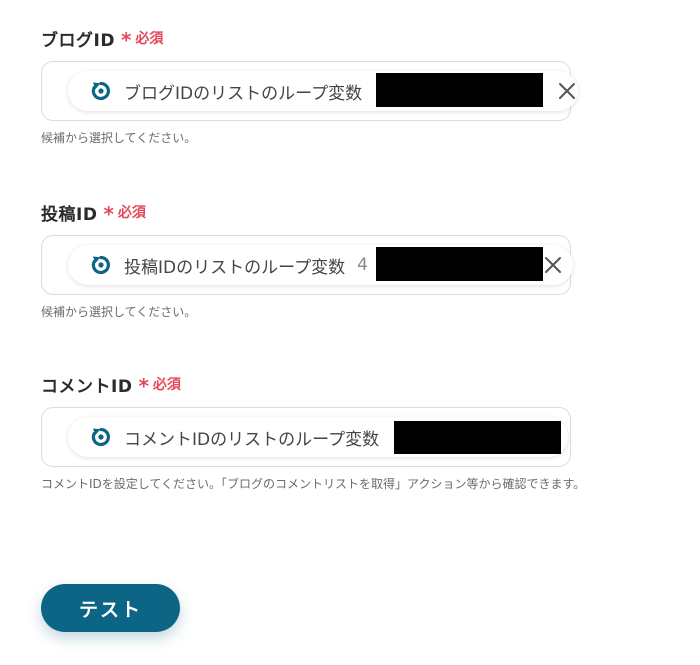 Image resolution: width=700 pixels, height=665 pixels. Describe the element at coordinates (69, 214) in the screenshot. I see `field-label: 投稿ID` at that location.